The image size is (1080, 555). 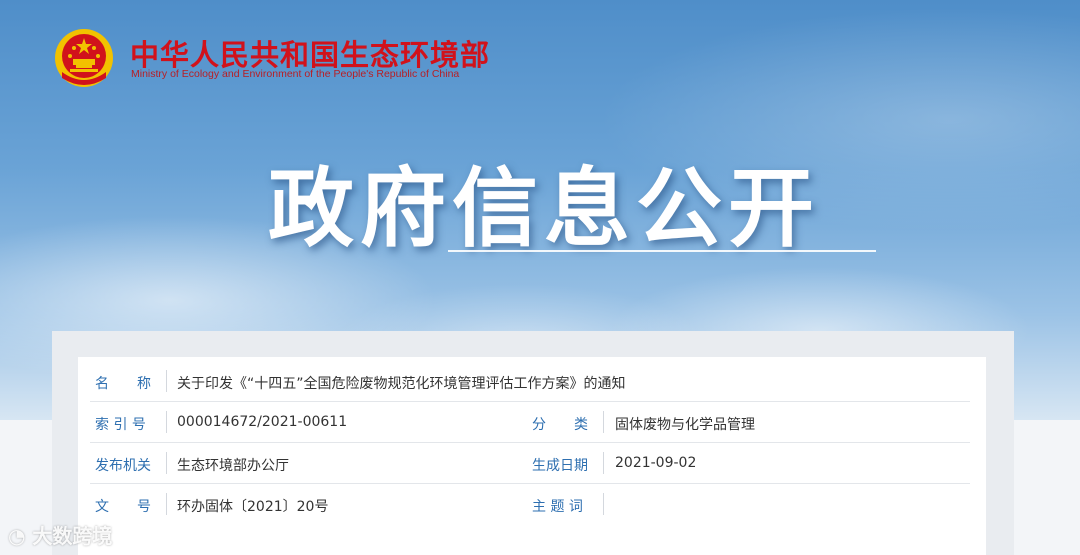 What do you see at coordinates (253, 507) in the screenshot?
I see `docno-value: 环办固体〔2021〕20号` at bounding box center [253, 507].